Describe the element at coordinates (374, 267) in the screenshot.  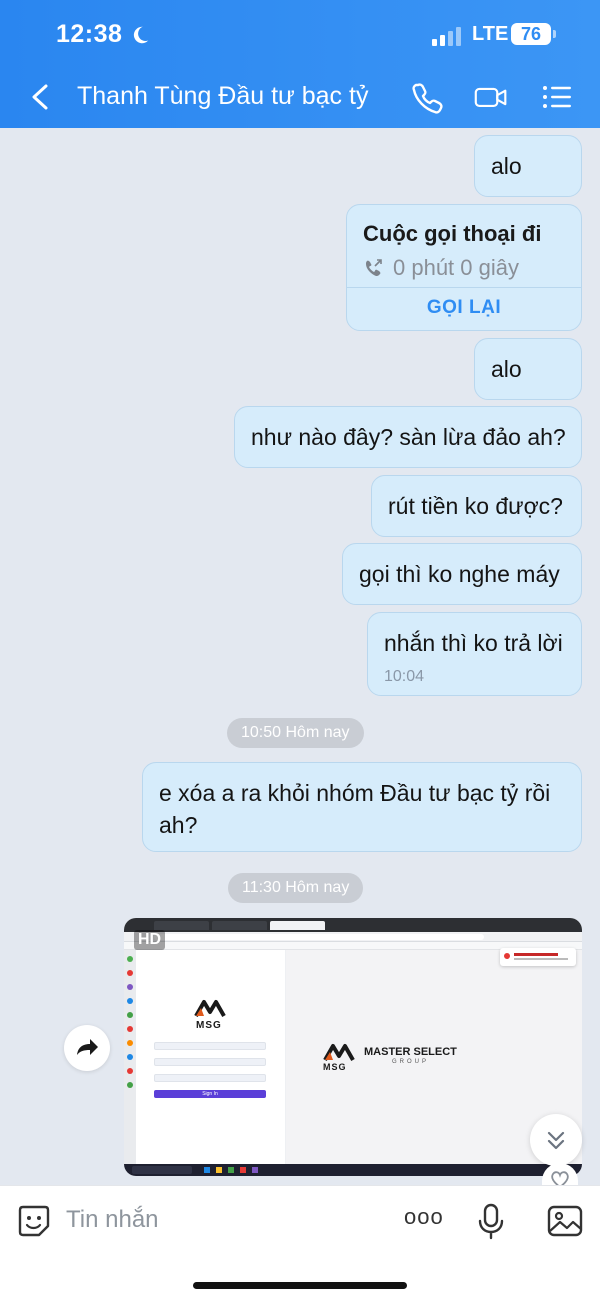
I see `outgoing-call-icon` at that location.